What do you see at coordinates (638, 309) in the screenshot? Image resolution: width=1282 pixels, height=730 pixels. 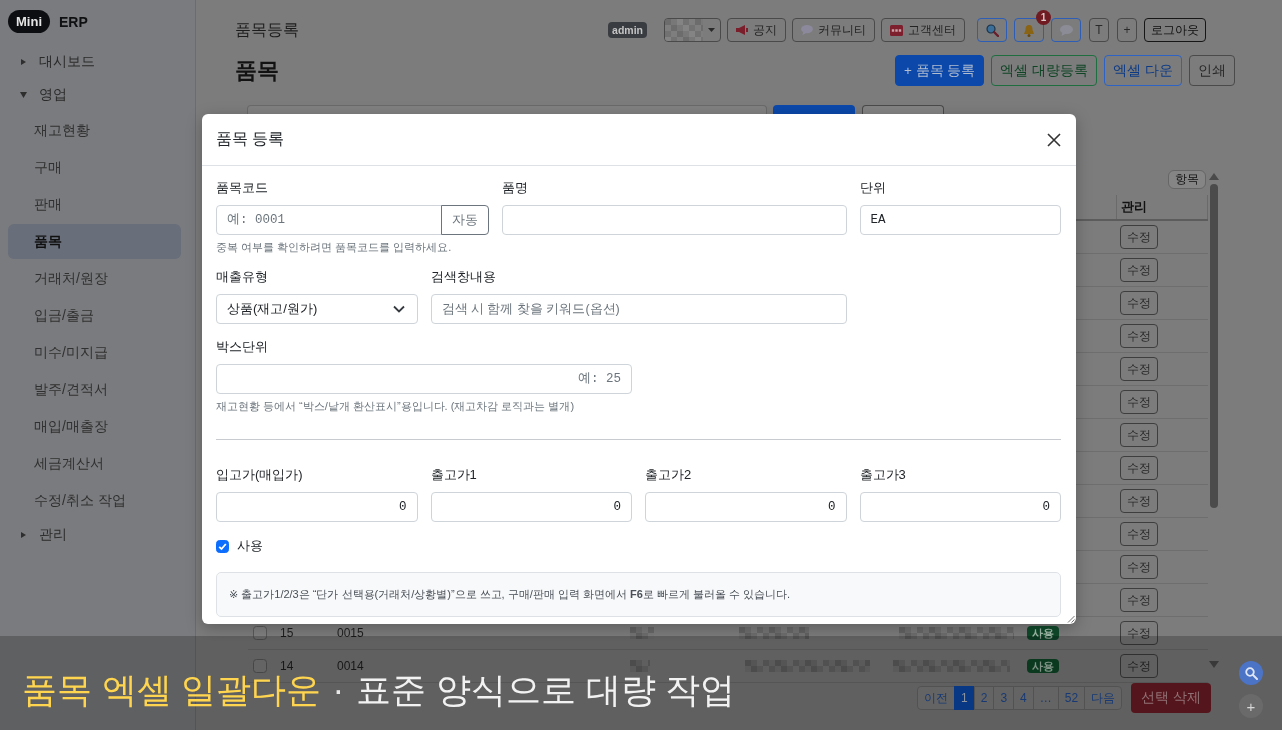 I see `input-field: 검색 시 함께 찾을 키워드(옵션)` at bounding box center [638, 309].